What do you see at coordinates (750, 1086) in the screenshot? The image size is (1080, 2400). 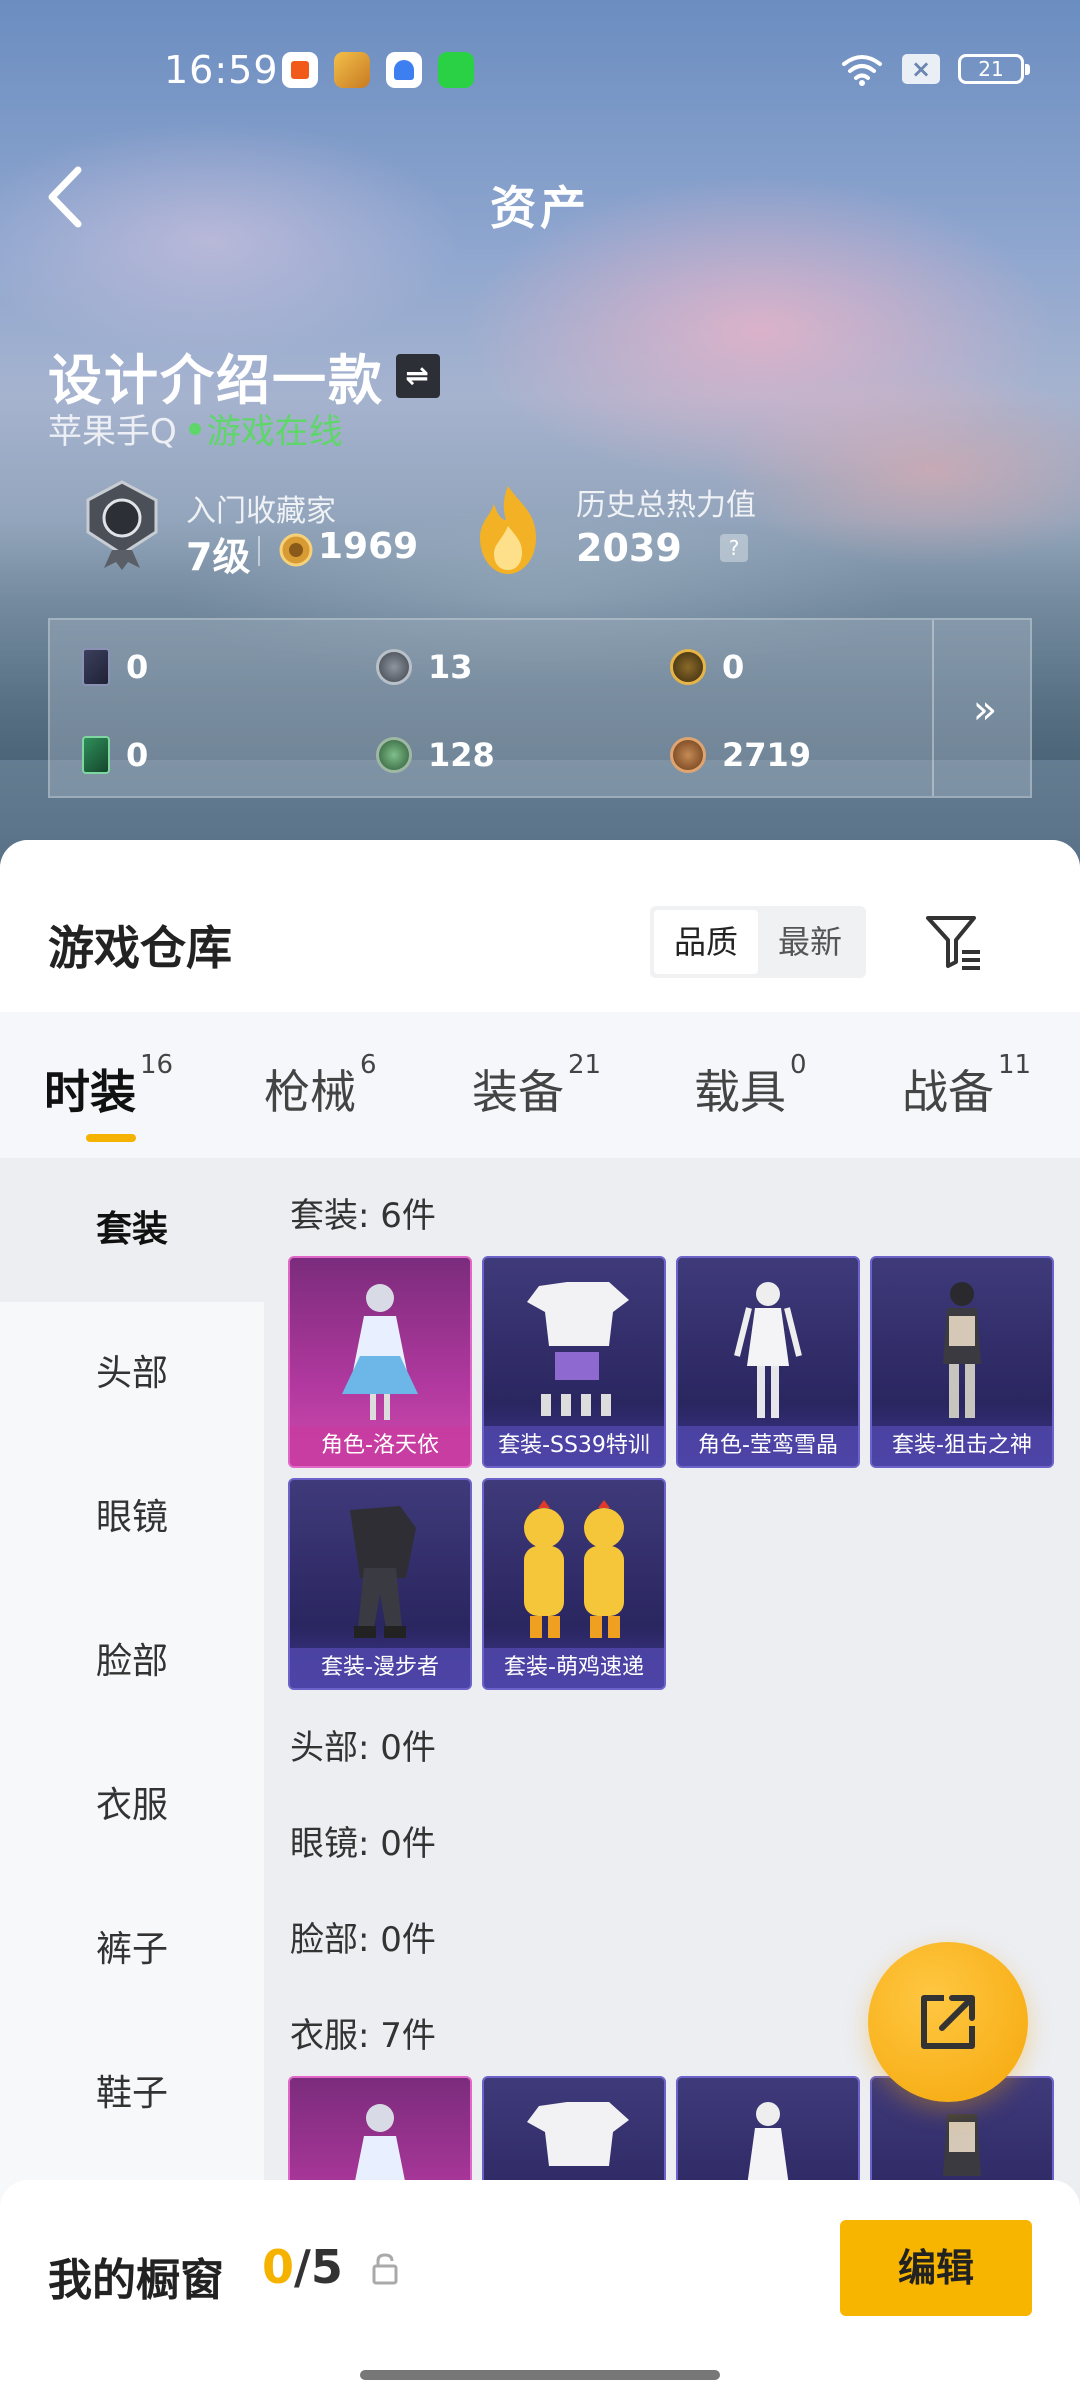 I see `tab-vehicles: 载具 0` at bounding box center [750, 1086].